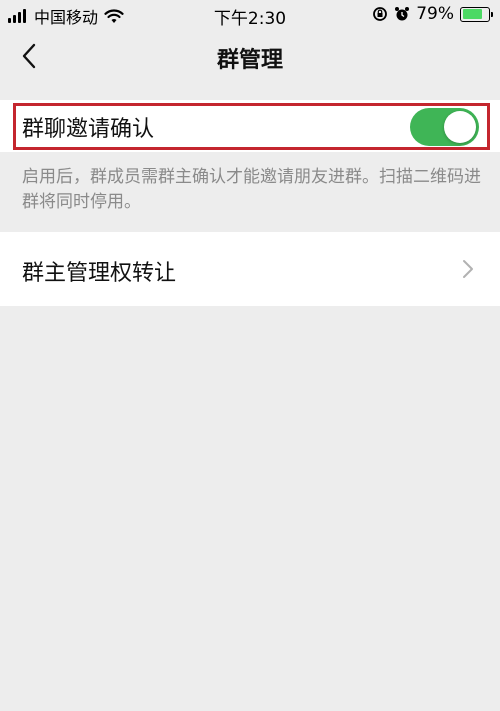 The height and width of the screenshot is (711, 500). Describe the element at coordinates (249, 60) in the screenshot. I see `page-title: 群管理` at that location.